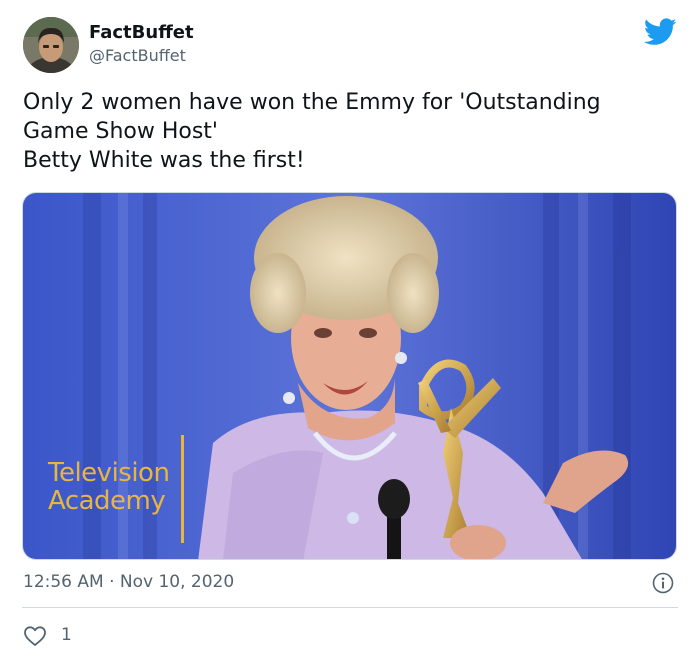  I want to click on author-name: FactBuffet, so click(141, 33).